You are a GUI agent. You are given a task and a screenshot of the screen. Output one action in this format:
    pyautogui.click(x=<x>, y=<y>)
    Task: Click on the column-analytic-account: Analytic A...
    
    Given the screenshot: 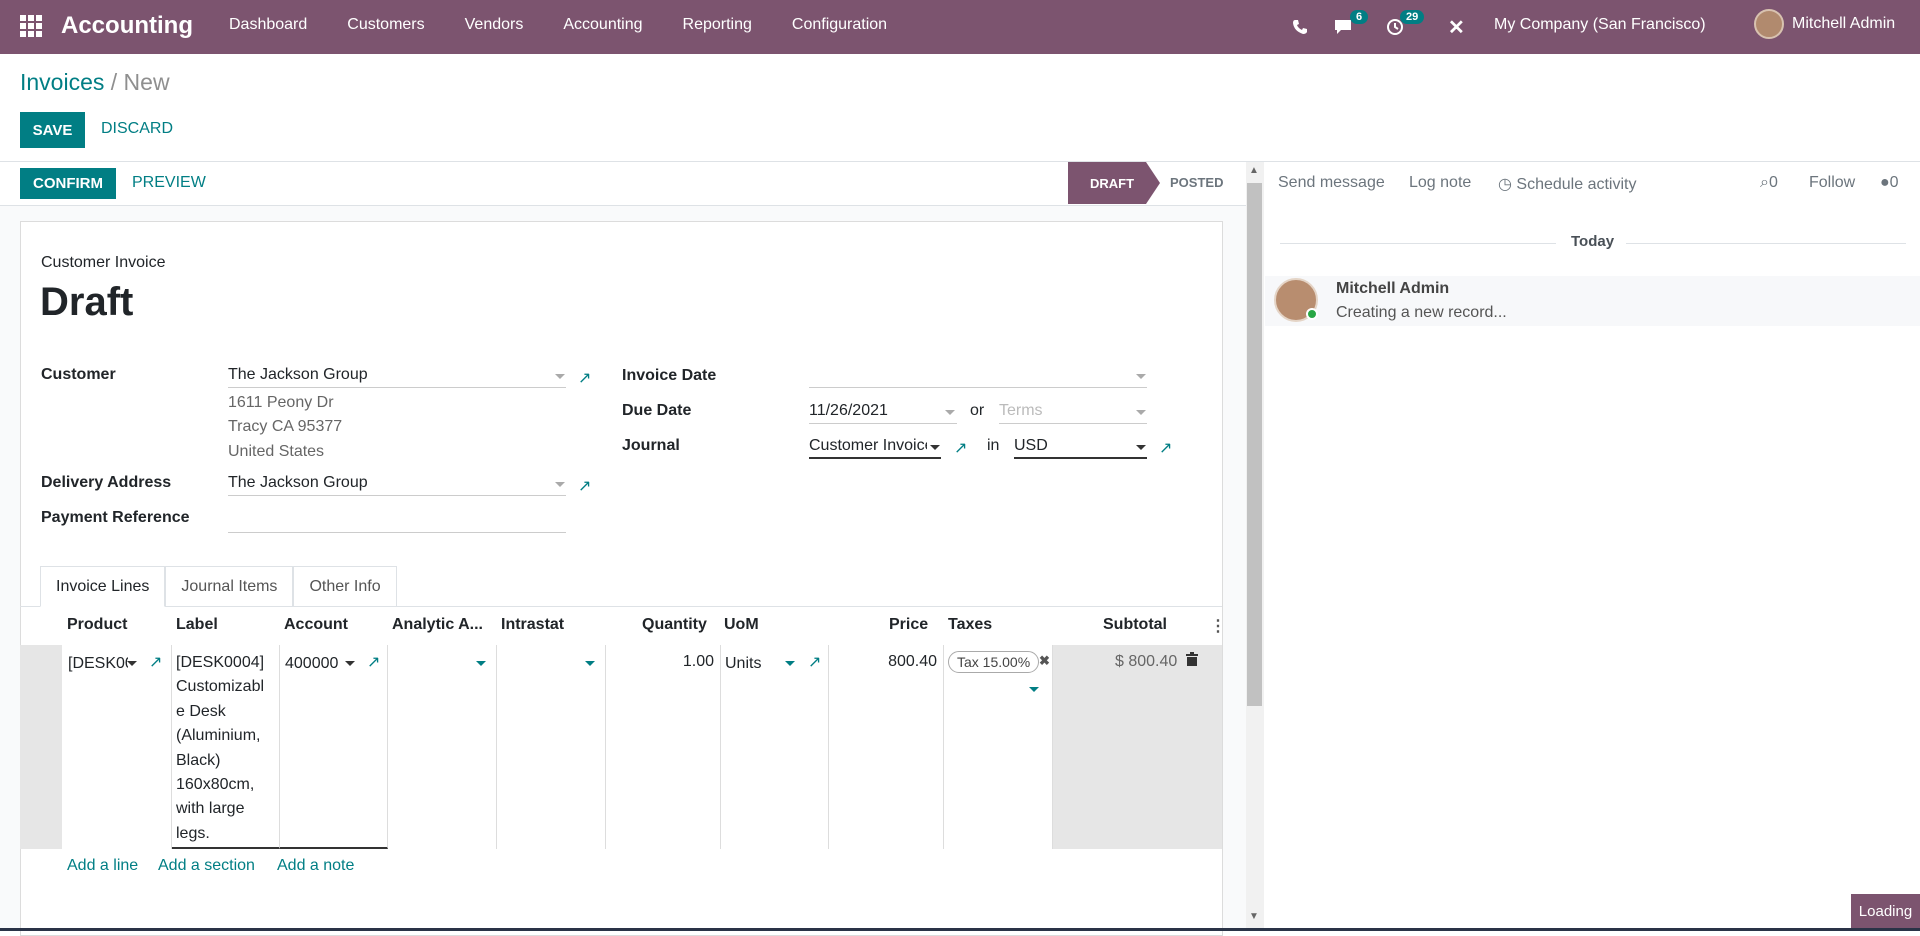 What is the action you would take?
    pyautogui.click(x=437, y=625)
    